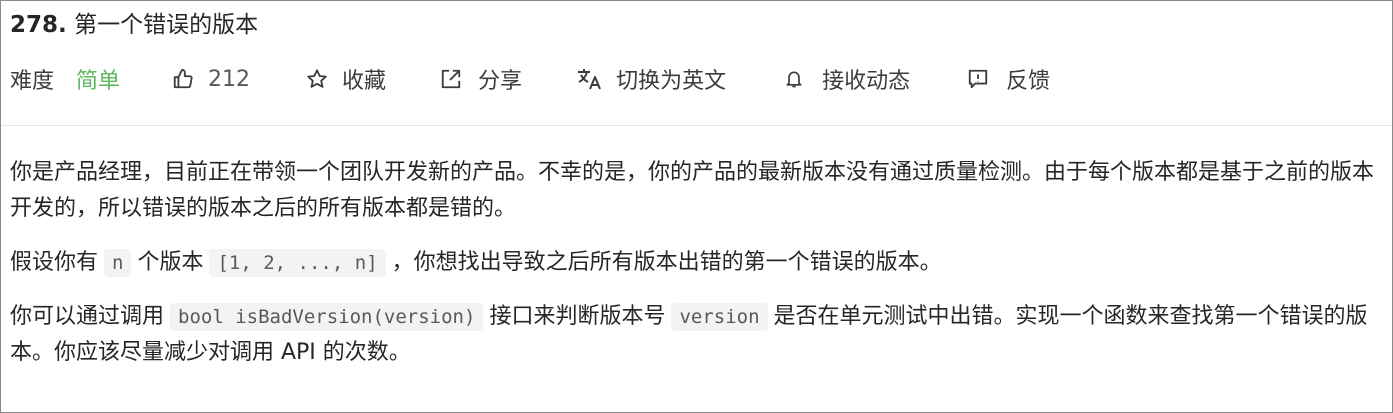  I want to click on feedback-label: 反馈, so click(1028, 81).